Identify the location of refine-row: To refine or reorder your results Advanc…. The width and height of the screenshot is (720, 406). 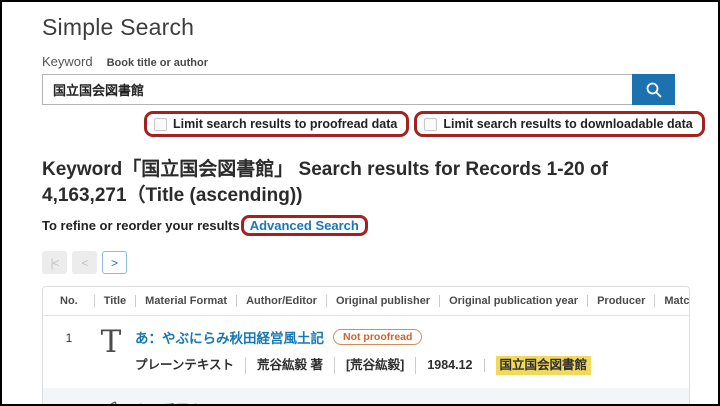
(380, 226).